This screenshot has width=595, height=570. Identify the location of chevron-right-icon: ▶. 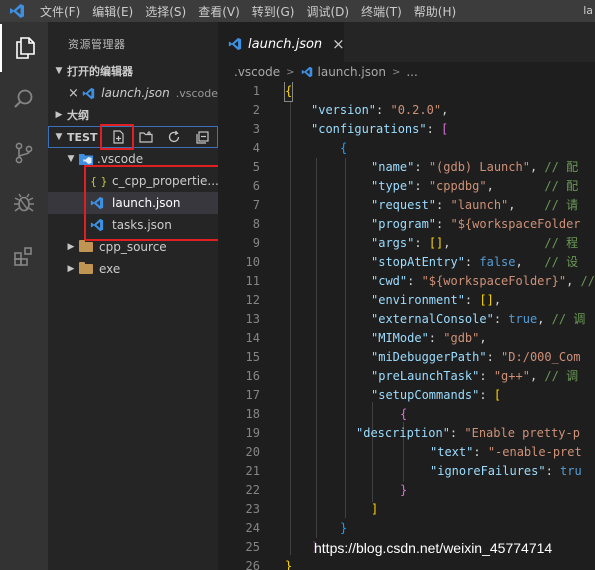
(71, 247).